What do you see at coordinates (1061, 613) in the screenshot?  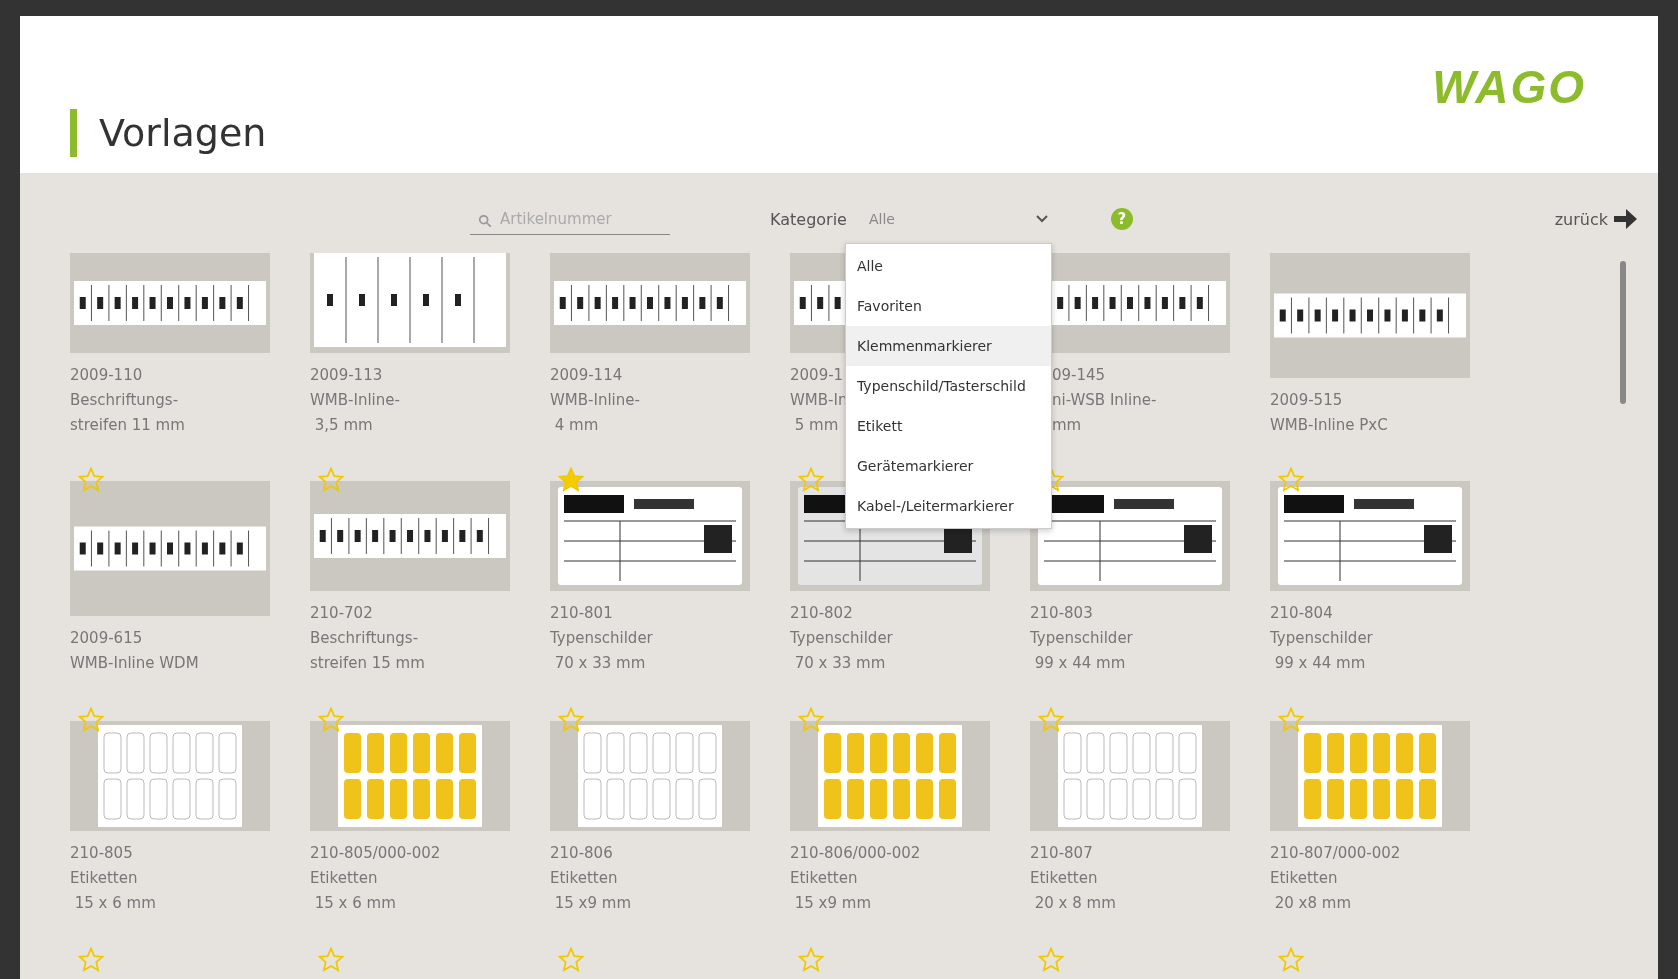 I see `template-code: 210-803` at bounding box center [1061, 613].